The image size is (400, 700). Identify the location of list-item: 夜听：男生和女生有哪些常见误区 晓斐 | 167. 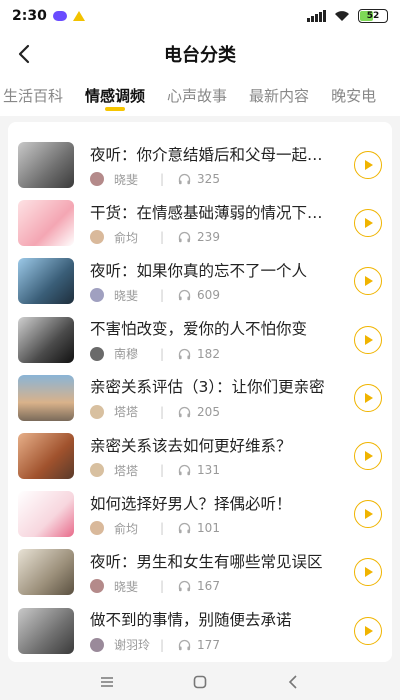
(200, 572).